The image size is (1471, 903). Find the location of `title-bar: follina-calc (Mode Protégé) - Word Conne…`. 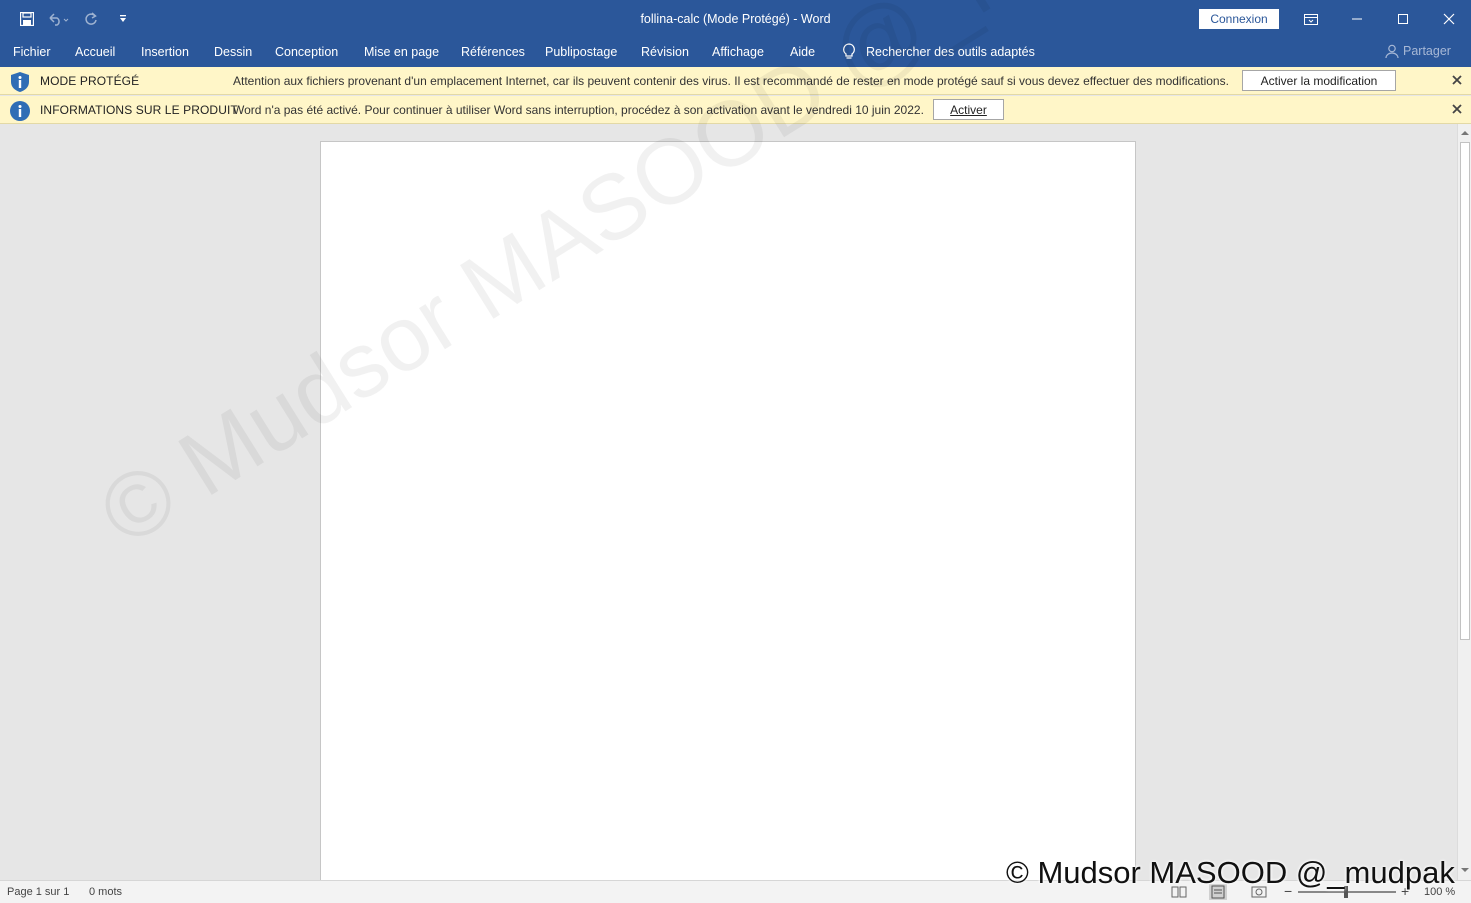

title-bar: follina-calc (Mode Protégé) - Word Conne… is located at coordinates (735, 19).